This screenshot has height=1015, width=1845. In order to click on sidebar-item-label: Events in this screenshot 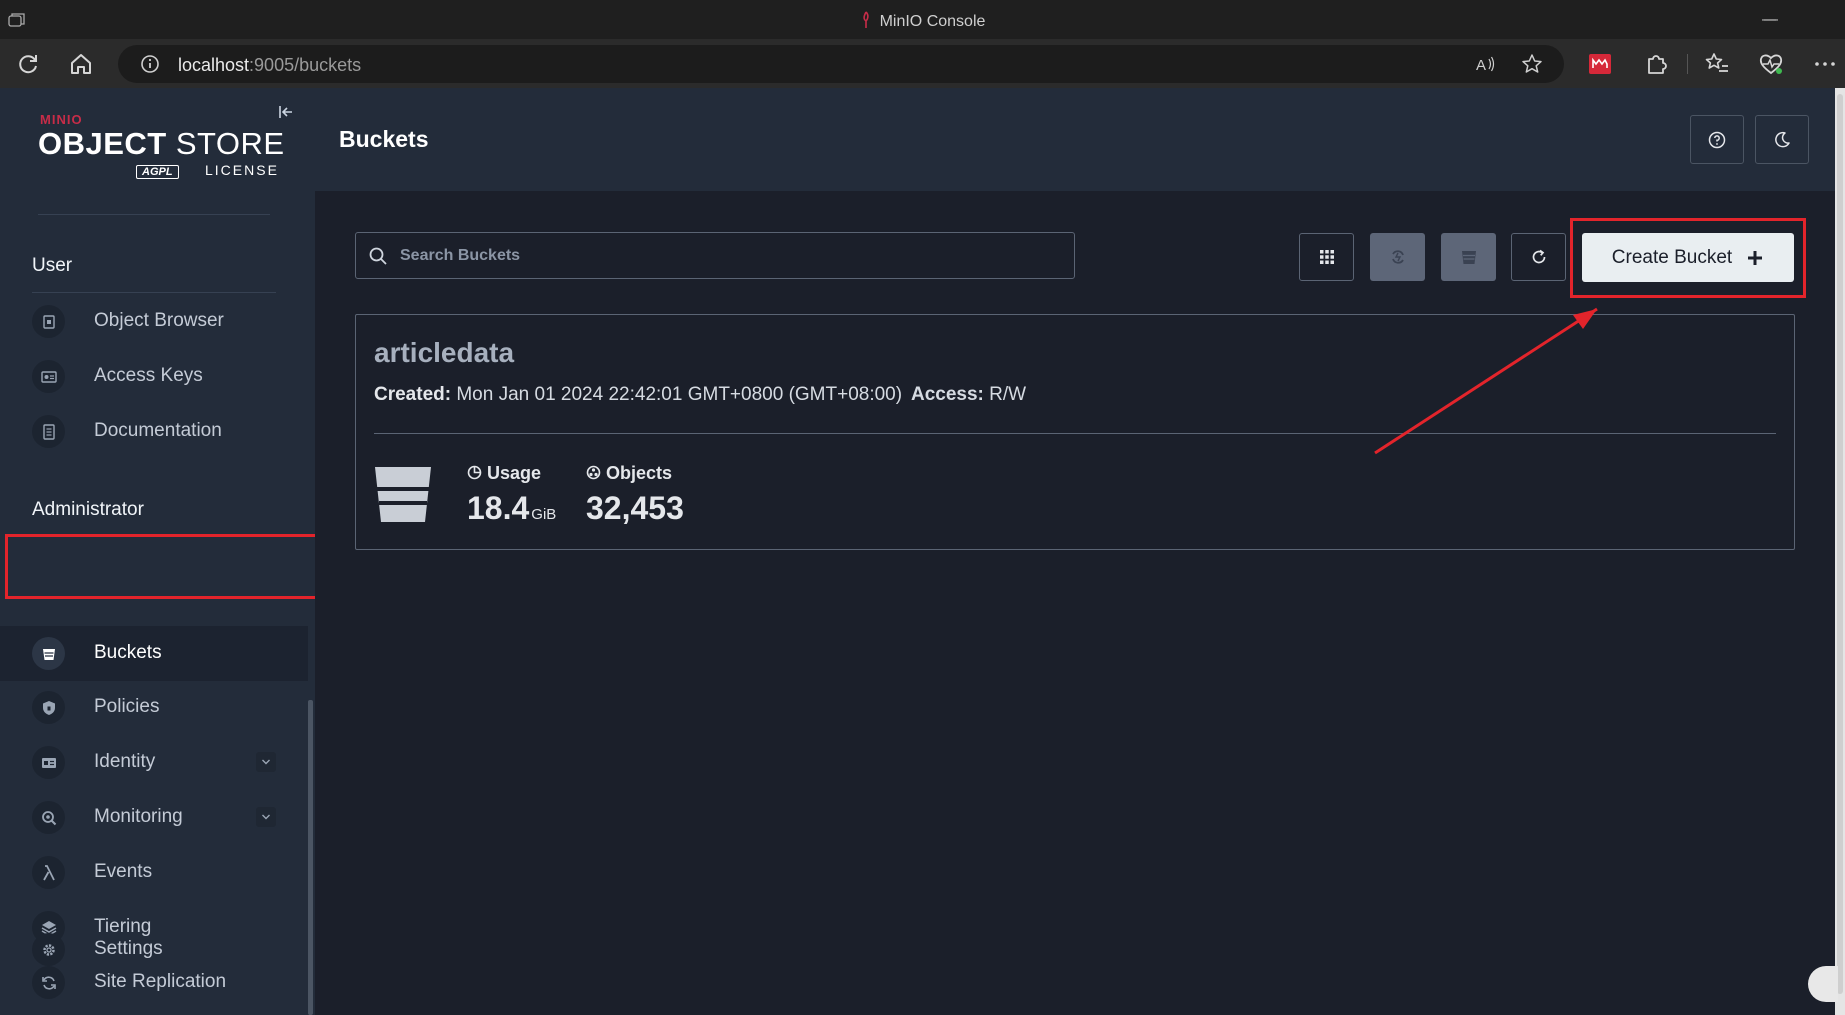, I will do `click(123, 871)`.